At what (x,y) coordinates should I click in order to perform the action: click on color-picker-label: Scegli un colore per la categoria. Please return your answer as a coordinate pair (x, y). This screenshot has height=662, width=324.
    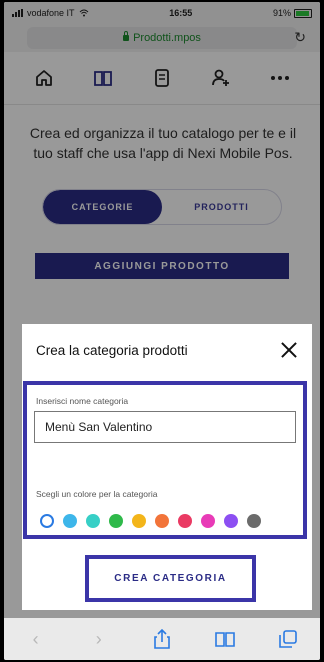
    Looking at the image, I should click on (97, 494).